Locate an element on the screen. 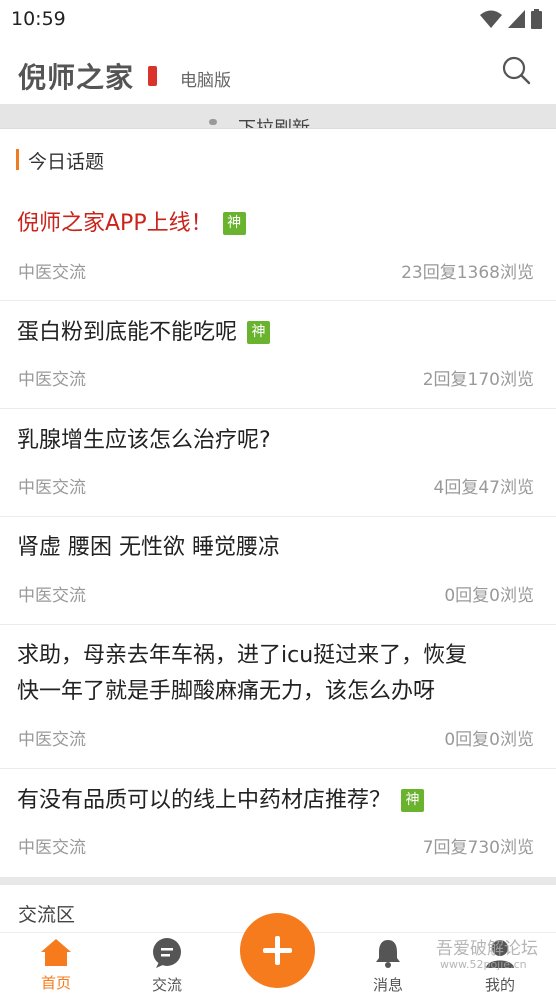 The width and height of the screenshot is (556, 995). chat-icon is located at coordinates (167, 953).